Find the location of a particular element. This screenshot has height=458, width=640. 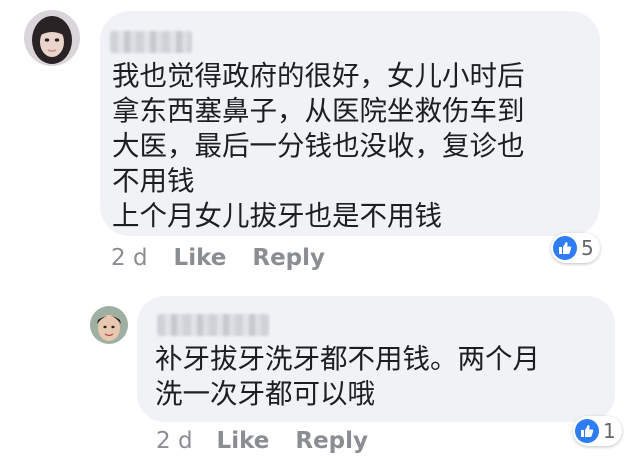

reaction-count: 5 is located at coordinates (587, 248).